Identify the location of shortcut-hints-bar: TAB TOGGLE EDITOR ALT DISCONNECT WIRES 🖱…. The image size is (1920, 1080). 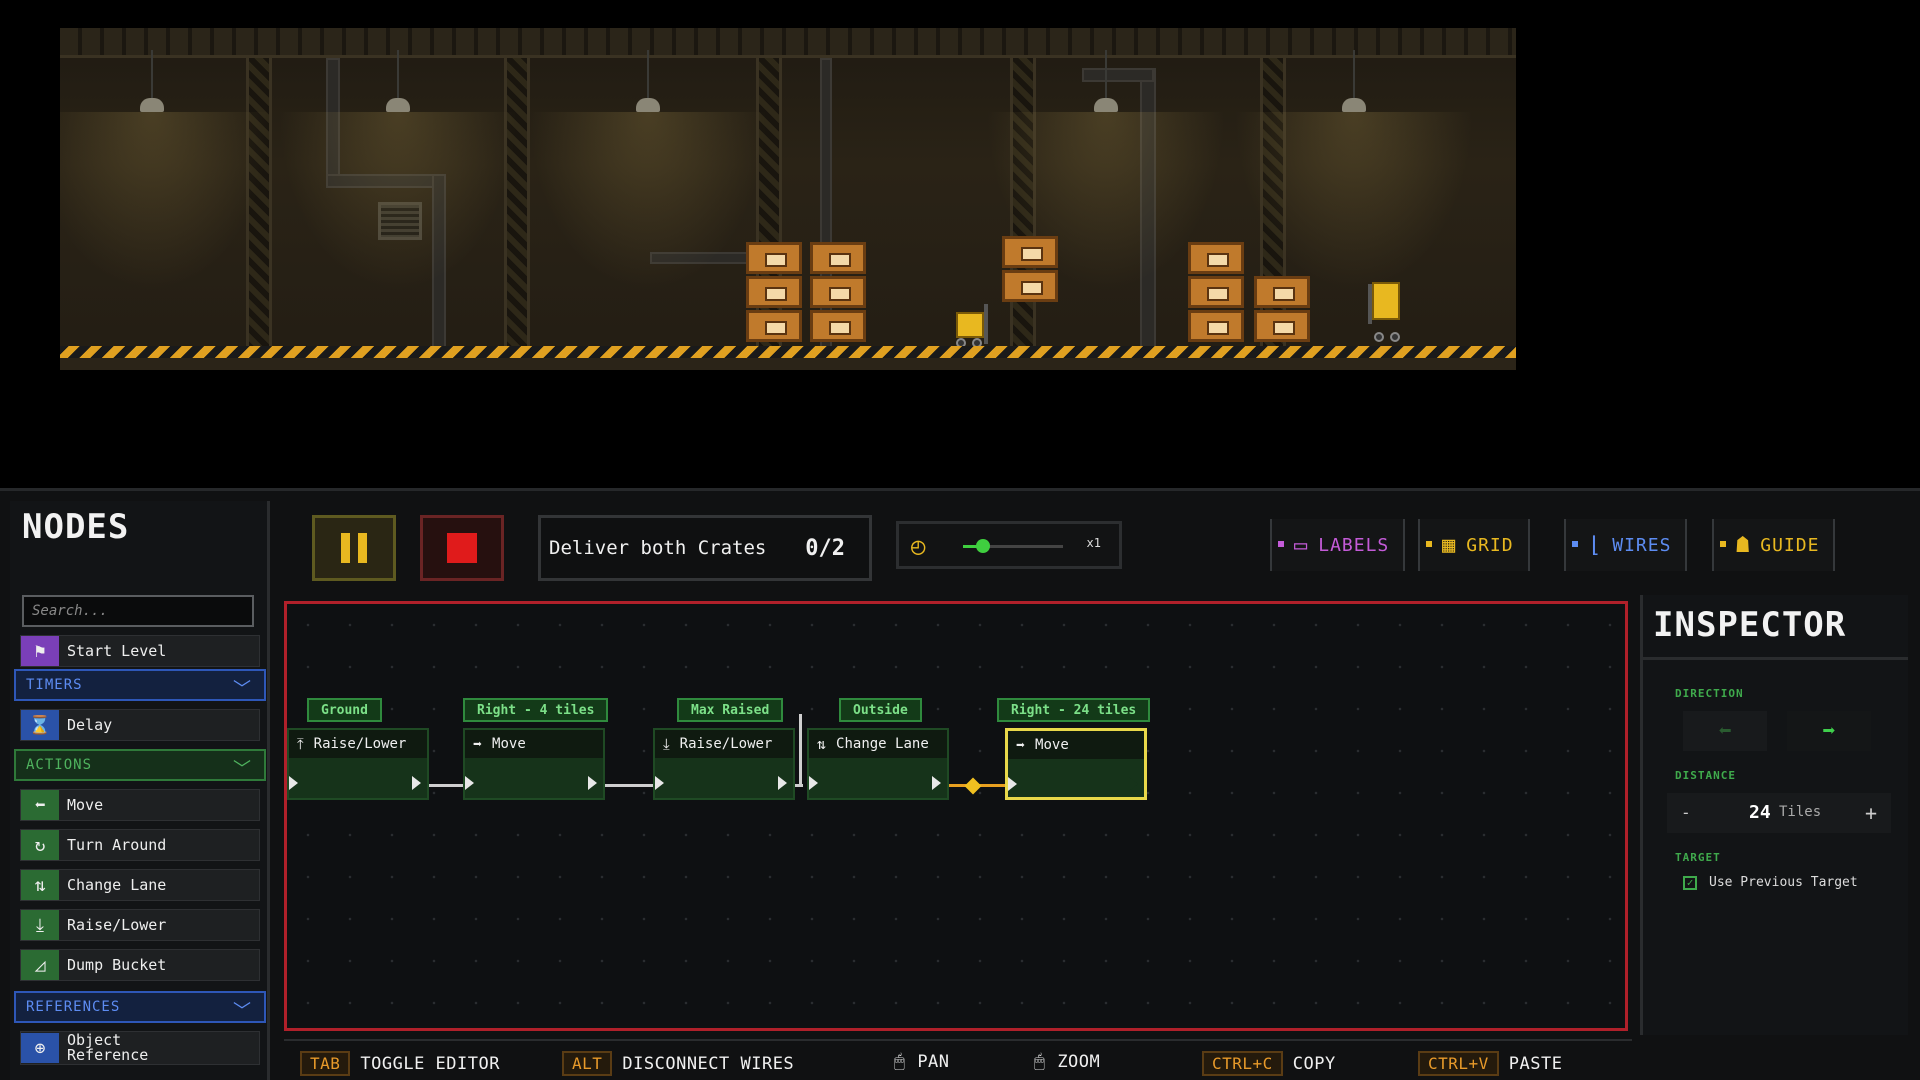
(958, 1059).